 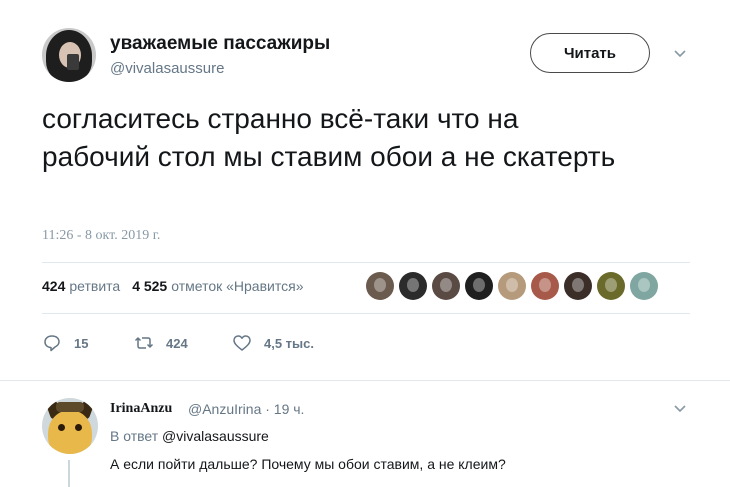 What do you see at coordinates (246, 409) in the screenshot?
I see `reply-author-handle: @AnzuIrina · 19 ч.` at bounding box center [246, 409].